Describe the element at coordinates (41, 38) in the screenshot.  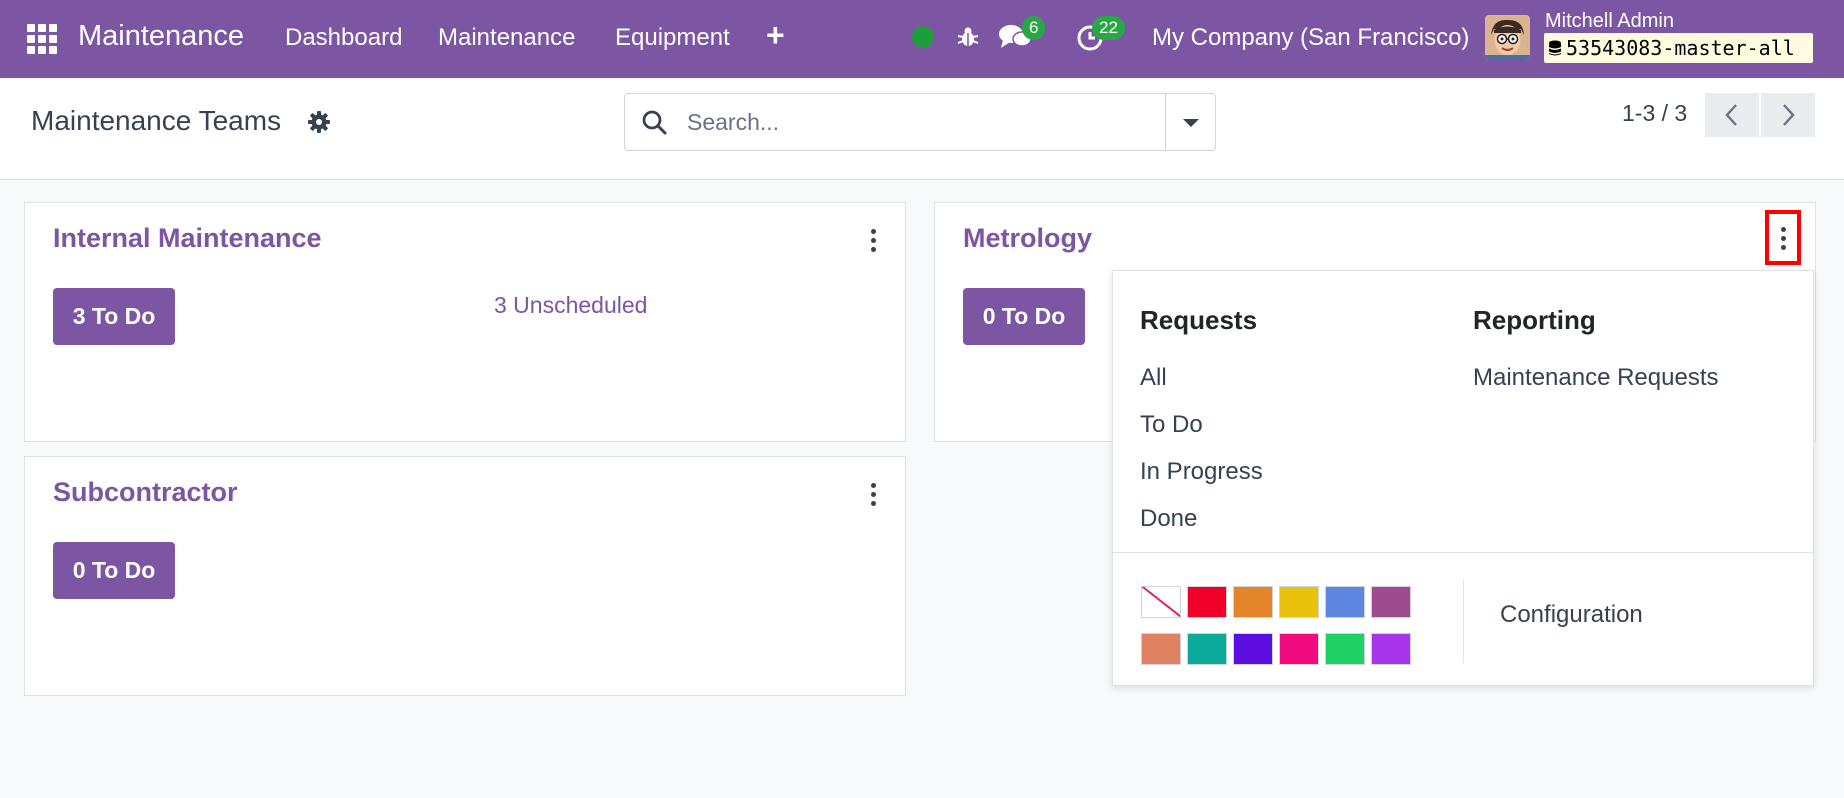
I see `app-menu-icon` at that location.